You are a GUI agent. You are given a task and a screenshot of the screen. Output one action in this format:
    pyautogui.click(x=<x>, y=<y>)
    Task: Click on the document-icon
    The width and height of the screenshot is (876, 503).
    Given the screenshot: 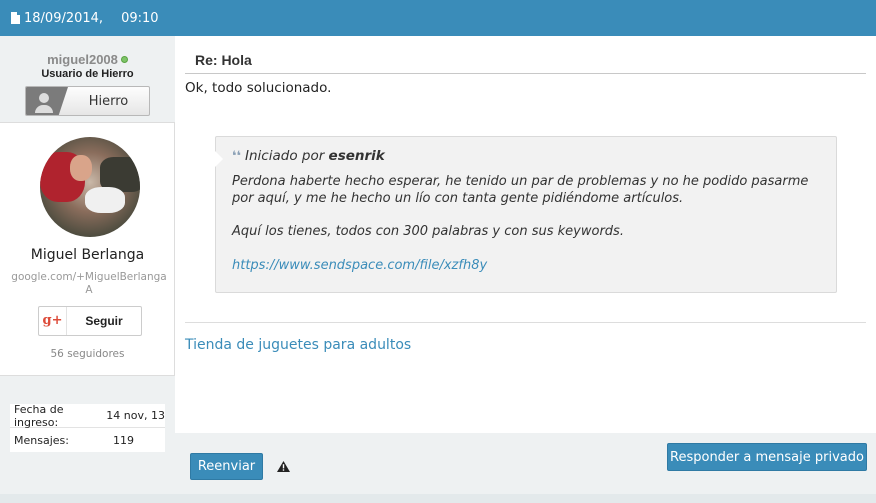 What is the action you would take?
    pyautogui.click(x=15, y=18)
    